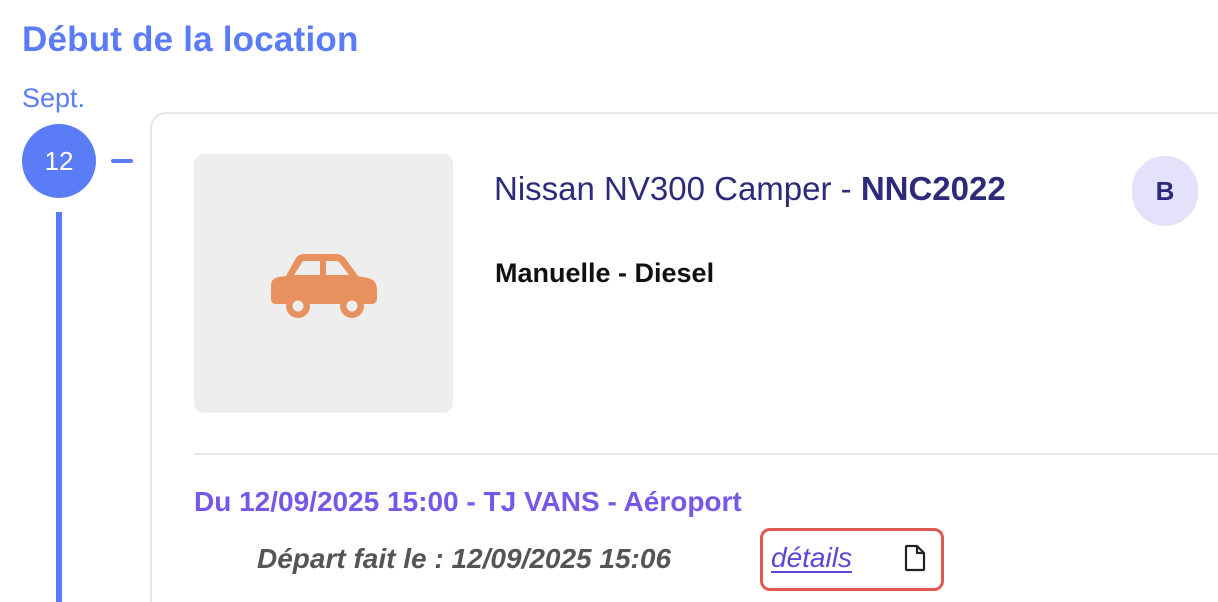 This screenshot has height=602, width=1218. Describe the element at coordinates (933, 188) in the screenshot. I see `vehicle-plate: NNC2022` at that location.